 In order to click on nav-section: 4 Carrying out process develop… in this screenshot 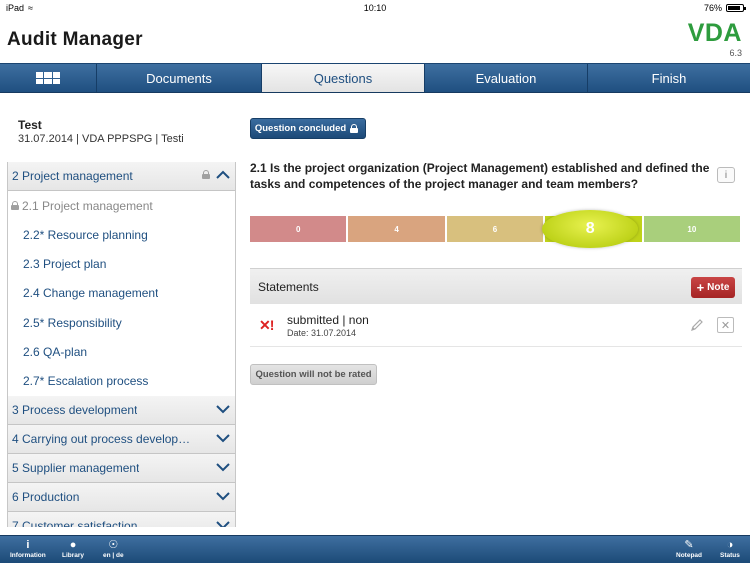, I will do `click(121, 439)`.